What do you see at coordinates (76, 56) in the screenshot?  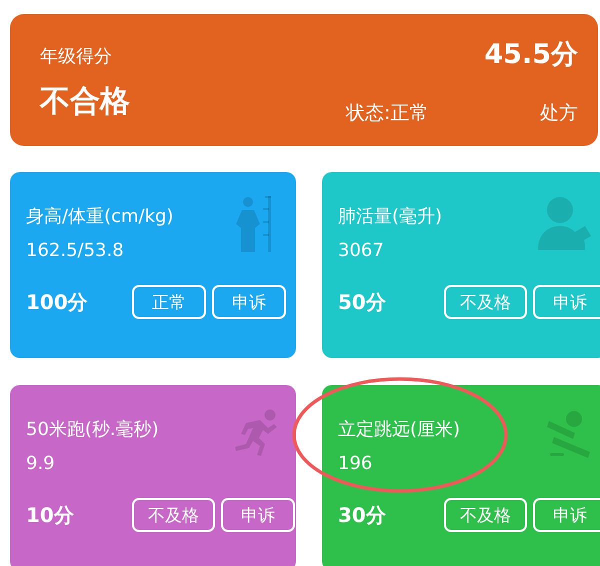 I see `grade-score-label: 年级得分` at bounding box center [76, 56].